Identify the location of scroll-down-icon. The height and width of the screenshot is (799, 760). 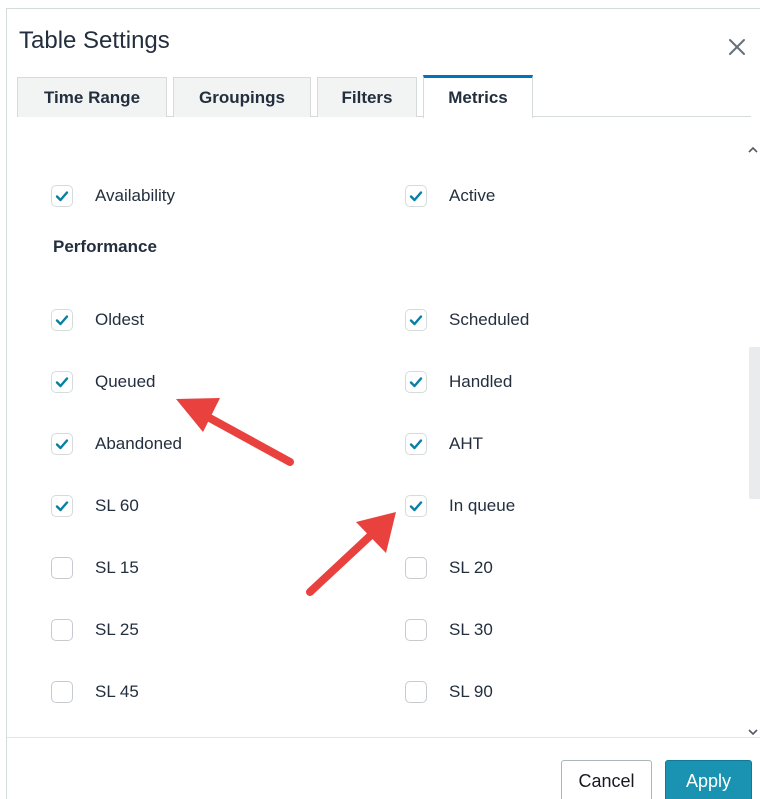
(753, 731).